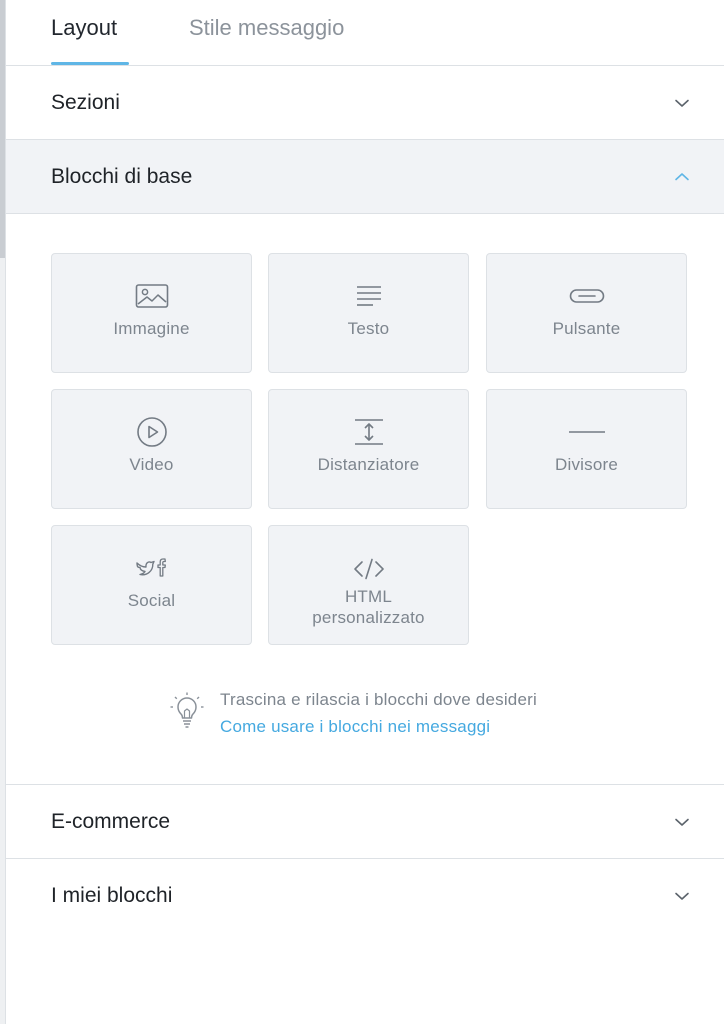 This screenshot has width=724, height=1024. Describe the element at coordinates (682, 177) in the screenshot. I see `chevron-up-icon` at that location.